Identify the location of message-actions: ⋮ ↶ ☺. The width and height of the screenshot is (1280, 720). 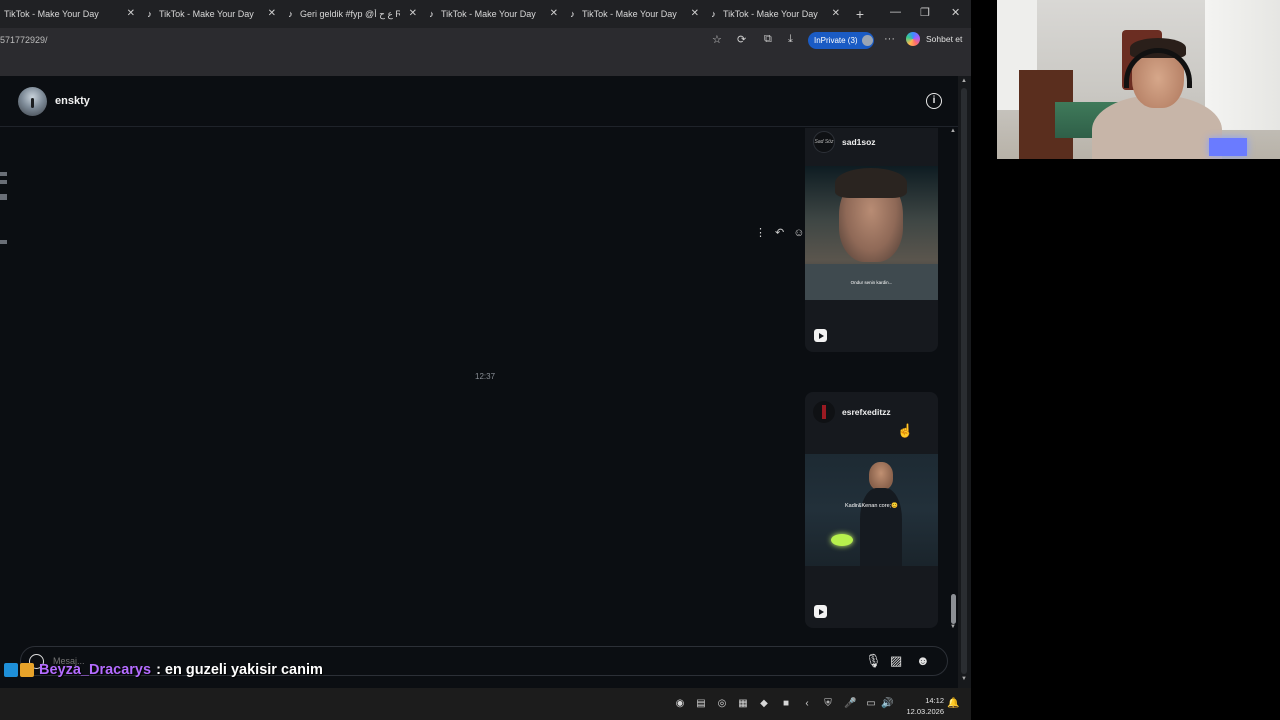
(779, 233).